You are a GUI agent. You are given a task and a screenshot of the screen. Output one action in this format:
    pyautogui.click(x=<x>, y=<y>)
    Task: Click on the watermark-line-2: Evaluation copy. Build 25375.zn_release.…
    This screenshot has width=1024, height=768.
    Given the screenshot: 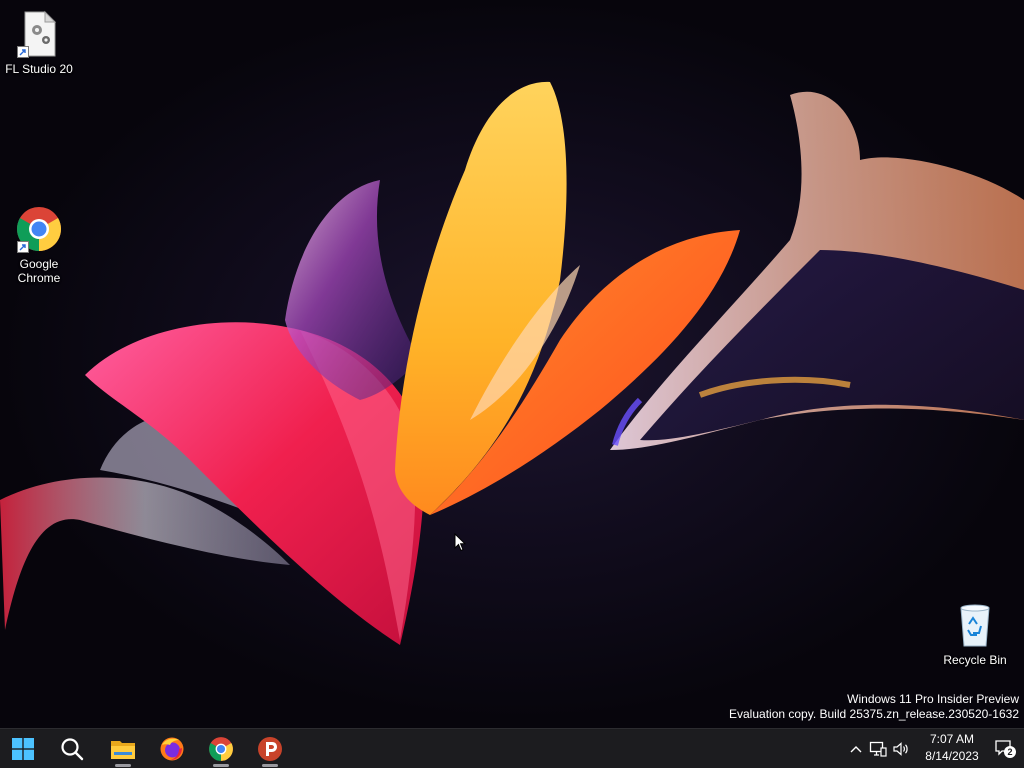 What is the action you would take?
    pyautogui.click(x=874, y=714)
    